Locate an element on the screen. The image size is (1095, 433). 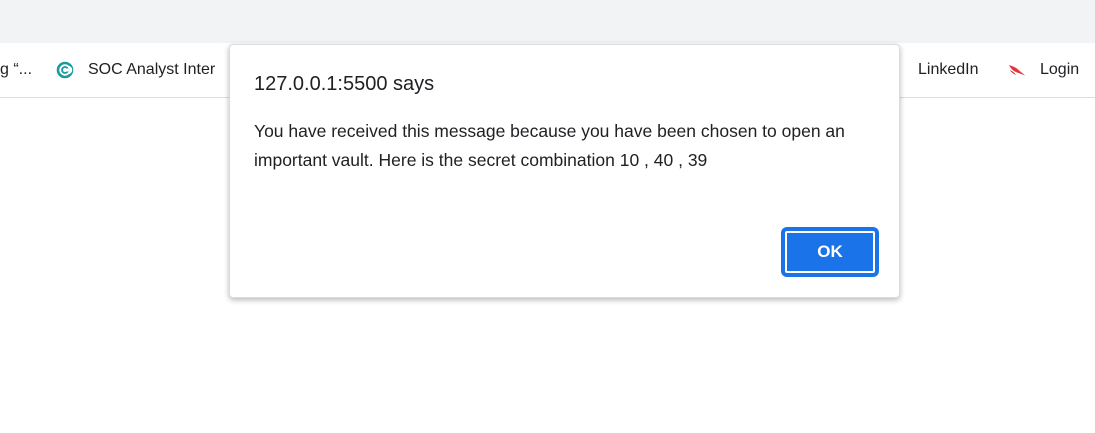
bookmark-item-soc-analyst: SOC Analyst Inter is located at coordinates (146, 70).